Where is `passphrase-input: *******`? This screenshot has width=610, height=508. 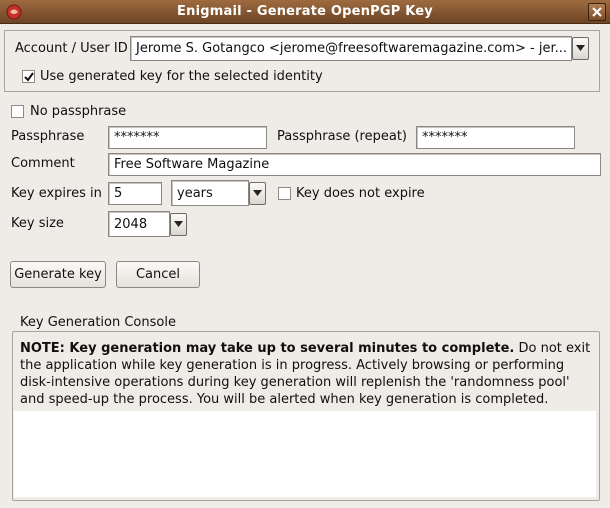 passphrase-input: ******* is located at coordinates (187, 137).